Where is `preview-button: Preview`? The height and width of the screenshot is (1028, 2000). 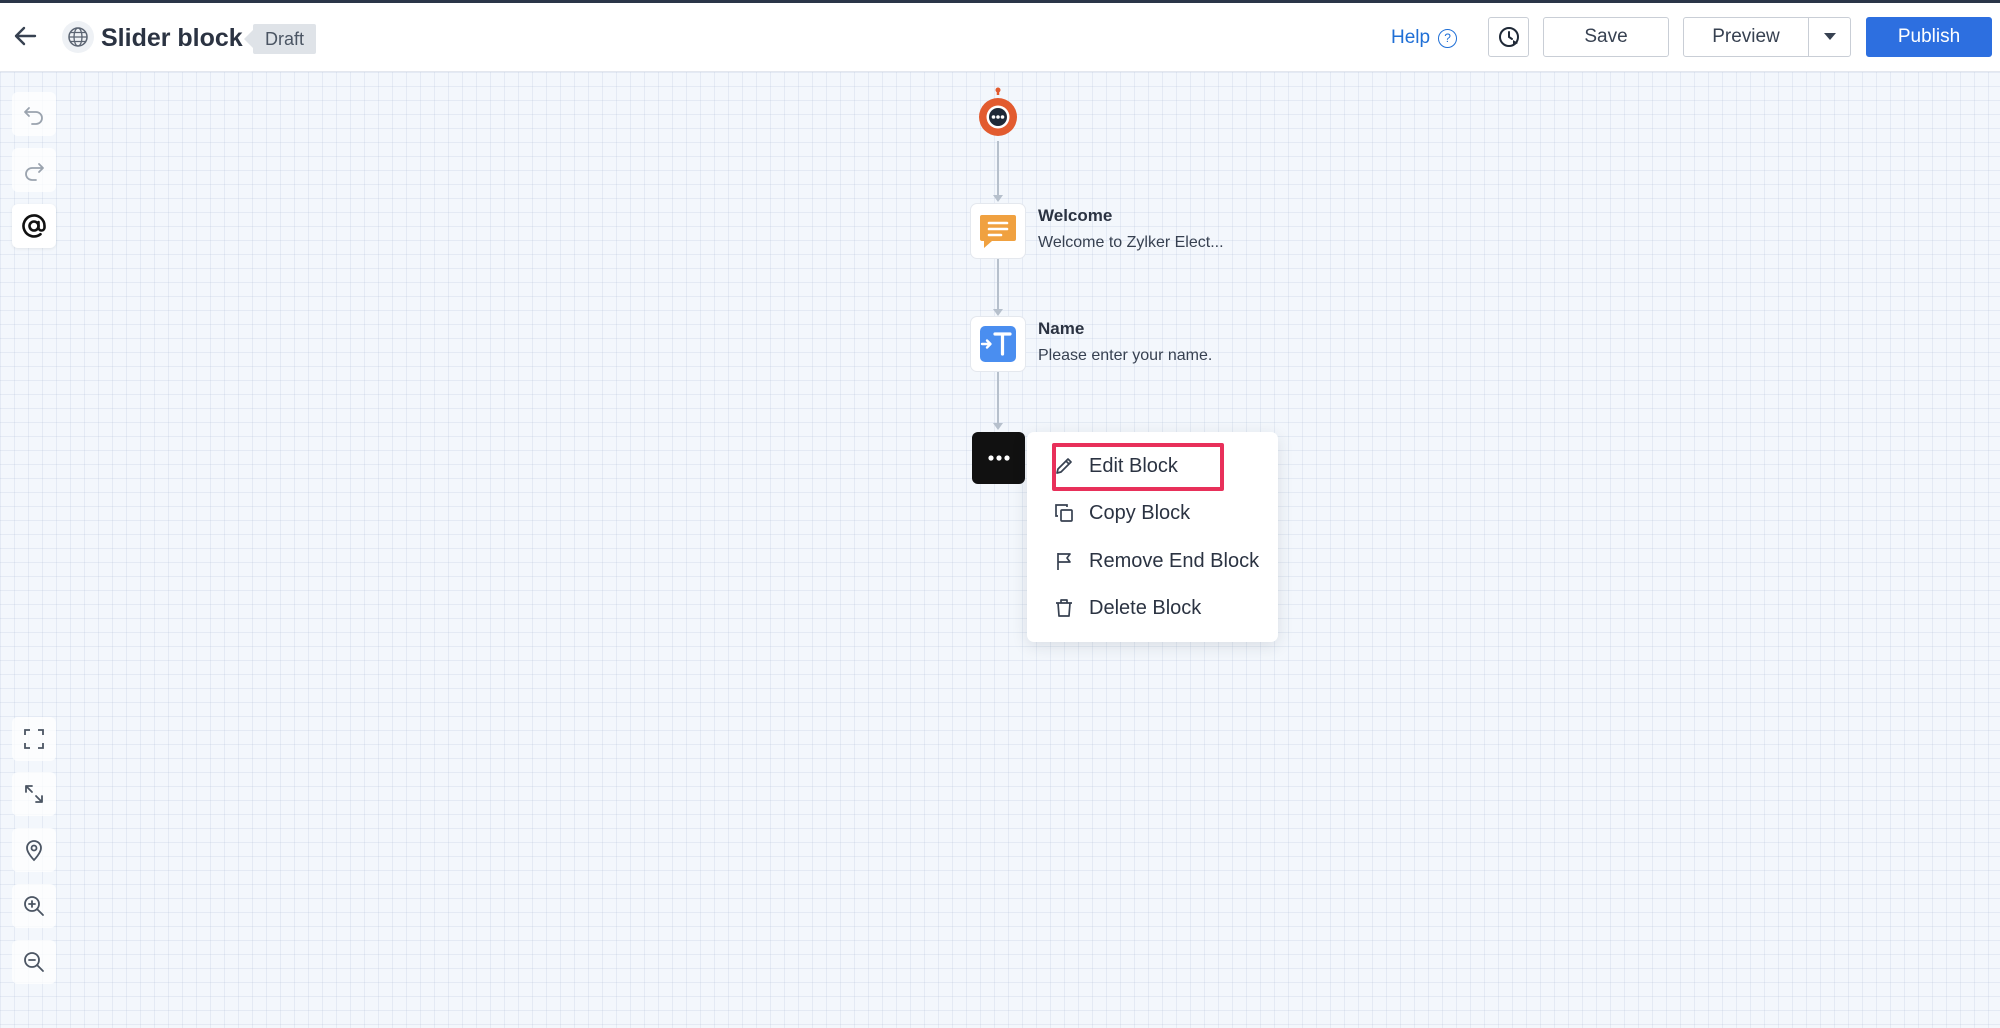 preview-button: Preview is located at coordinates (1746, 37).